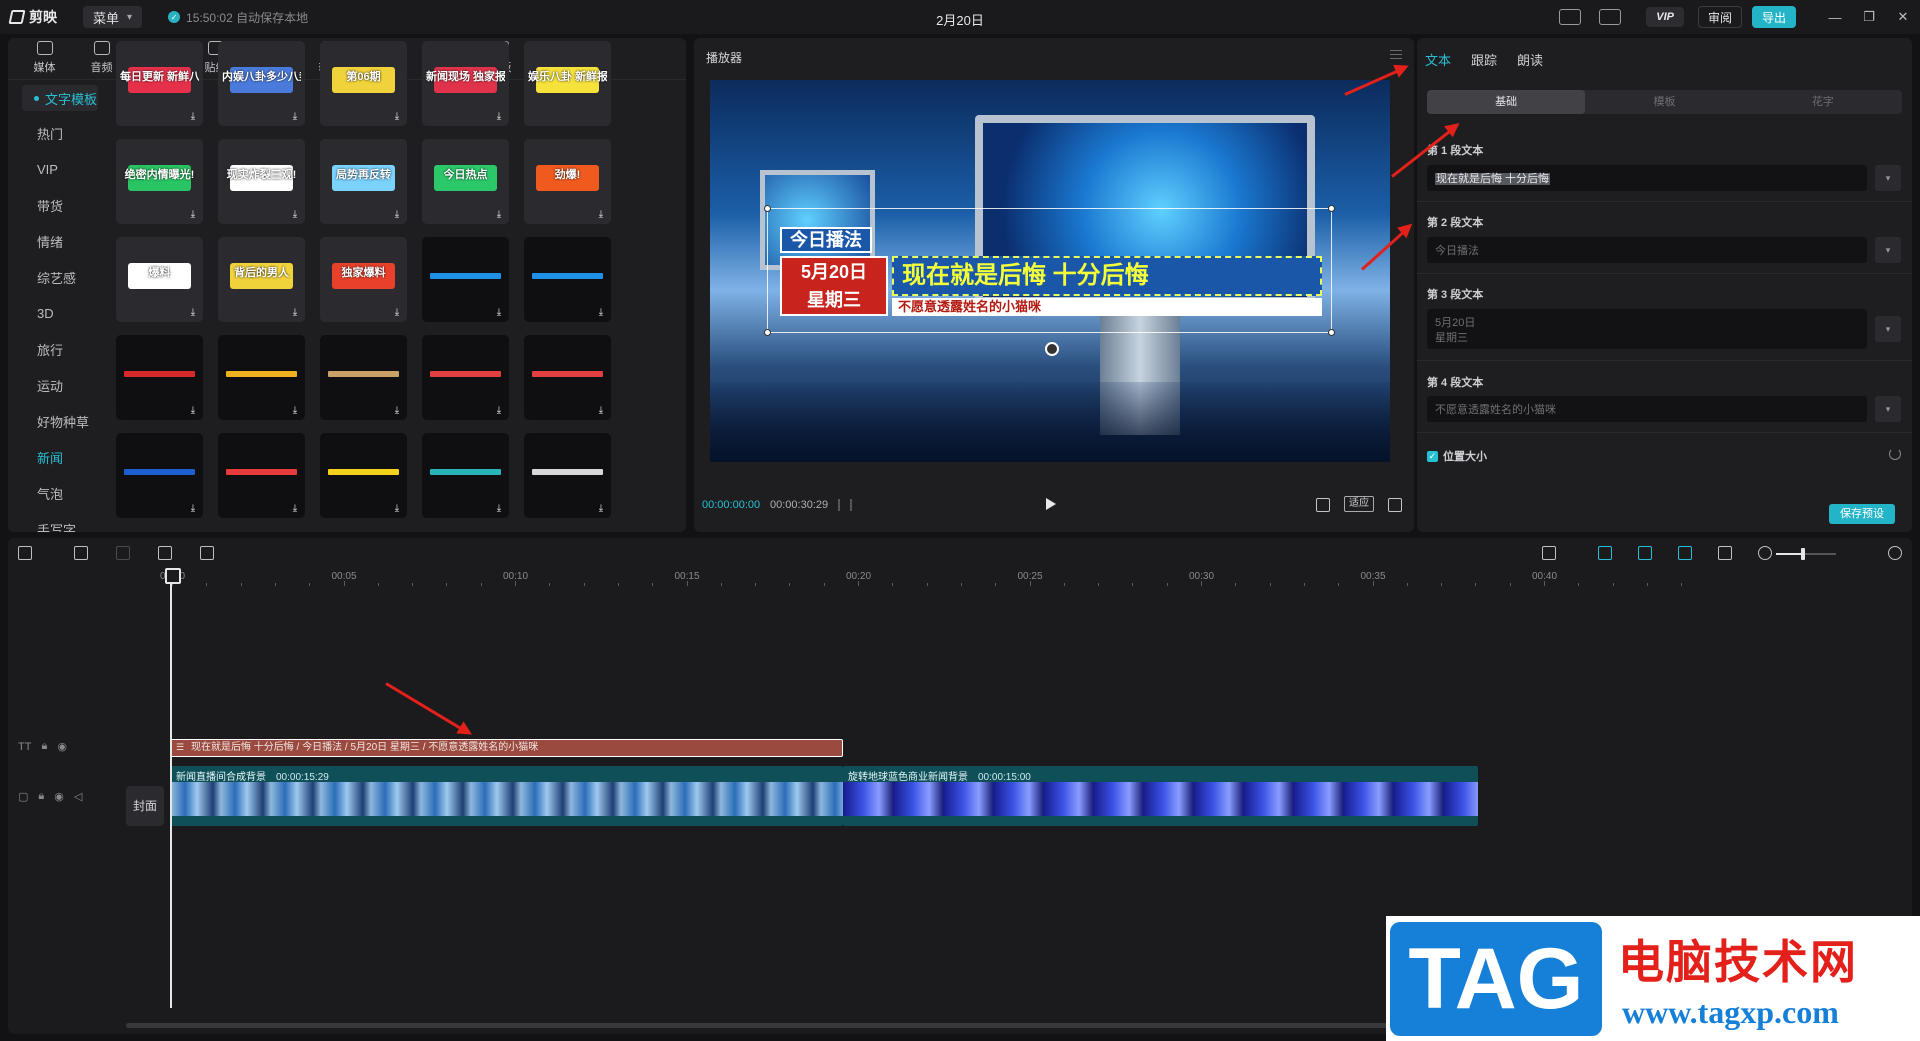 The width and height of the screenshot is (1920, 1041). Describe the element at coordinates (1570, 17) in the screenshot. I see `shortcut-icon` at that location.